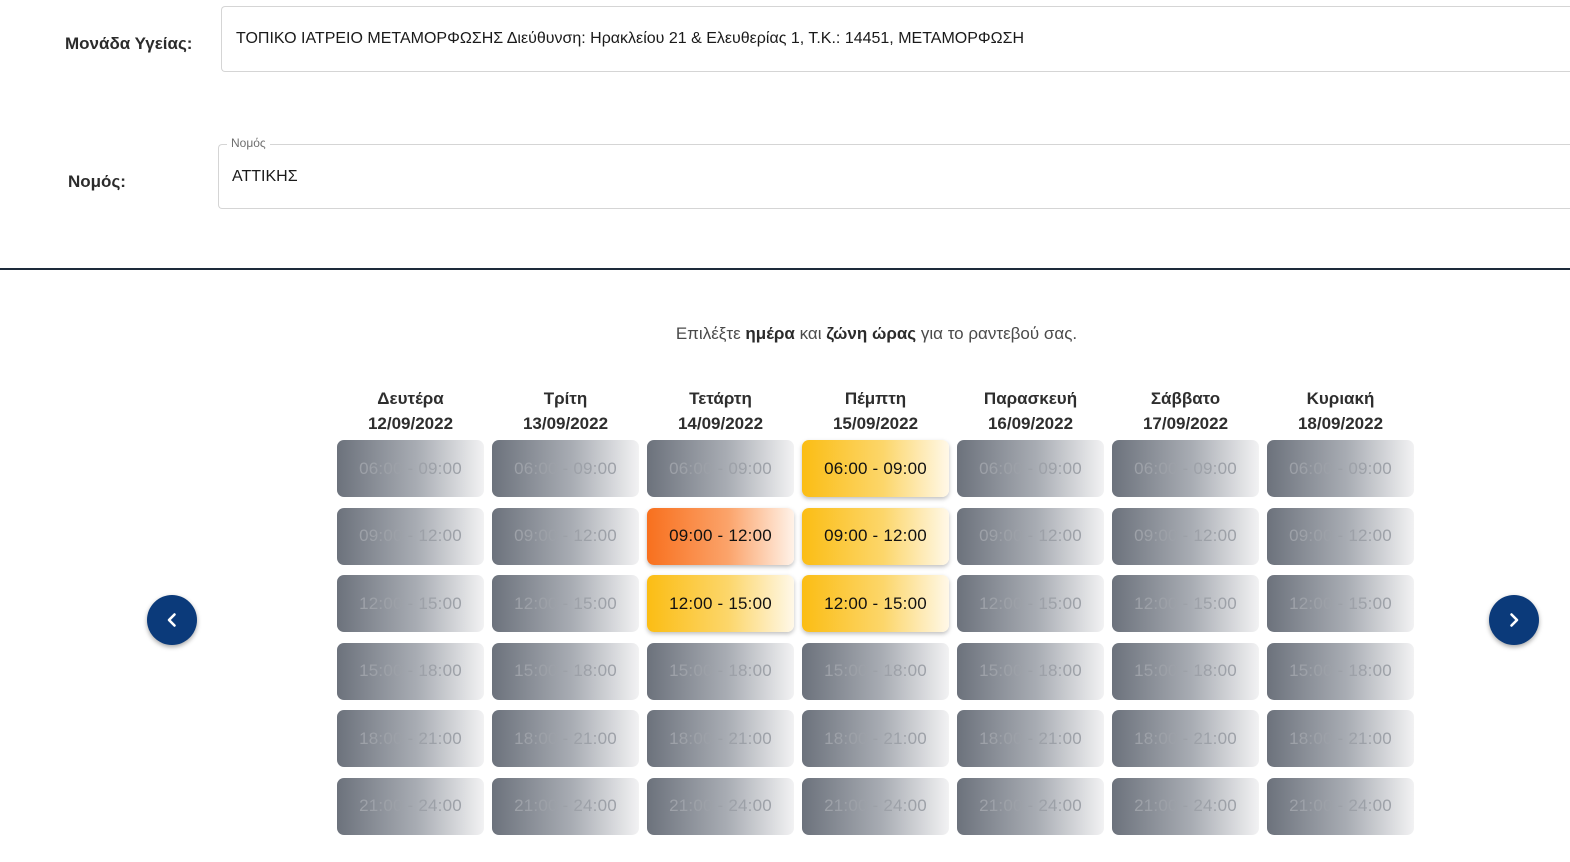 The image size is (1570, 862). Describe the element at coordinates (1340, 413) in the screenshot. I see `day-header: Κυριακή 18/09/2022` at that location.